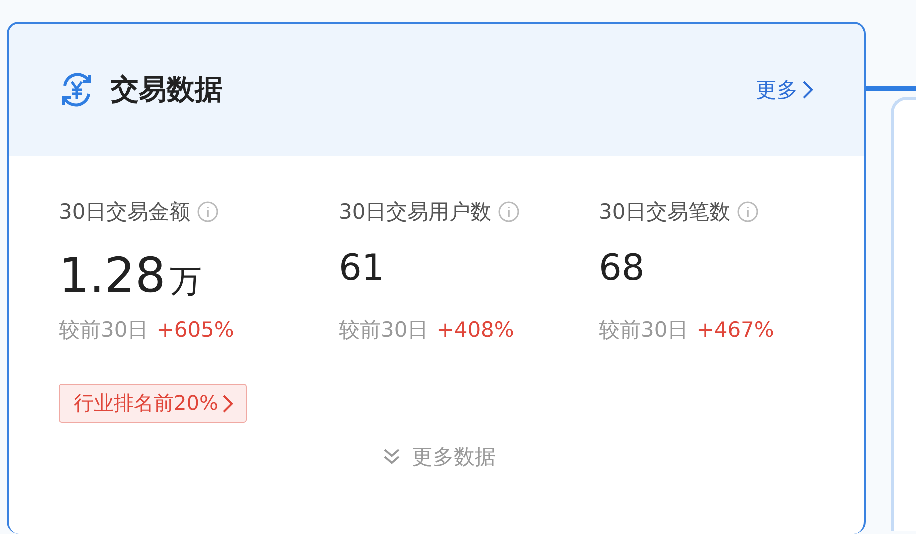 The image size is (916, 534). What do you see at coordinates (785, 90) in the screenshot?
I see `more-link: 更多` at bounding box center [785, 90].